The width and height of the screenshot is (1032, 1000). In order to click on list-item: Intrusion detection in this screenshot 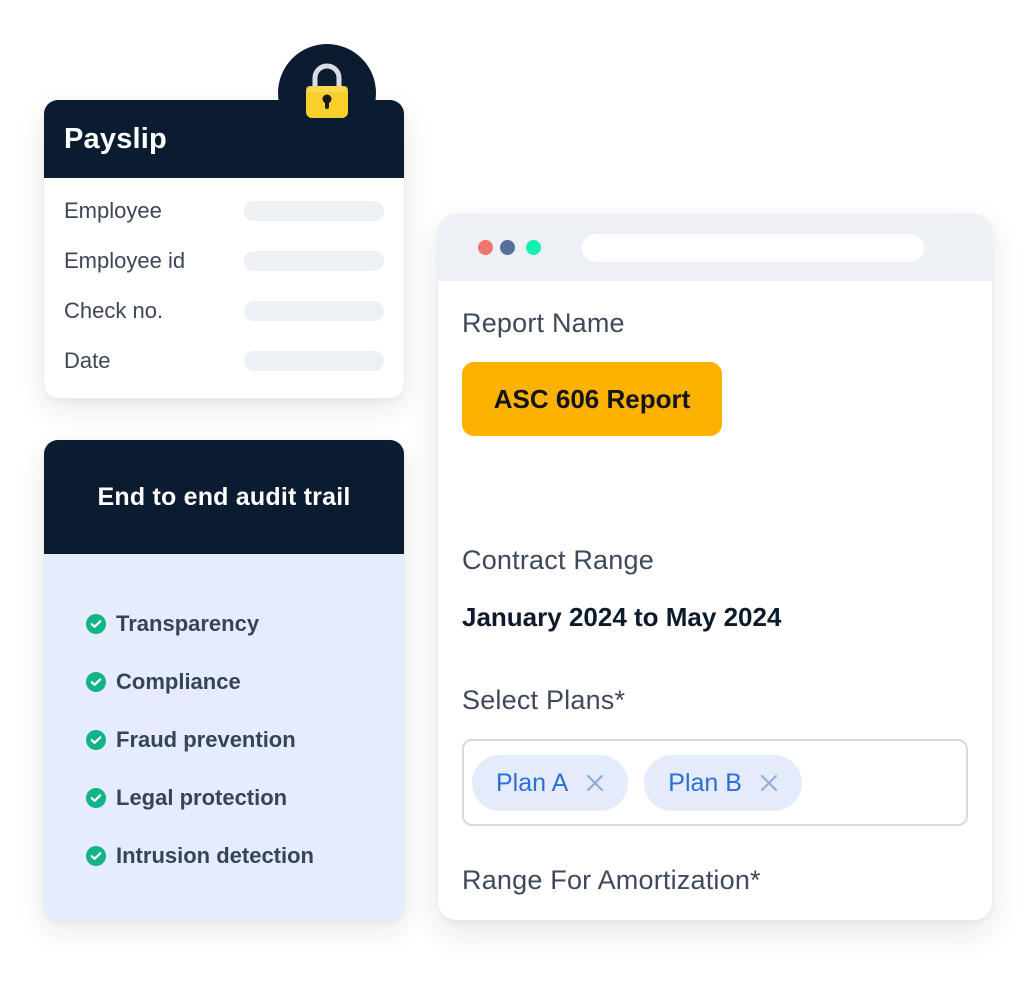, I will do `click(245, 856)`.